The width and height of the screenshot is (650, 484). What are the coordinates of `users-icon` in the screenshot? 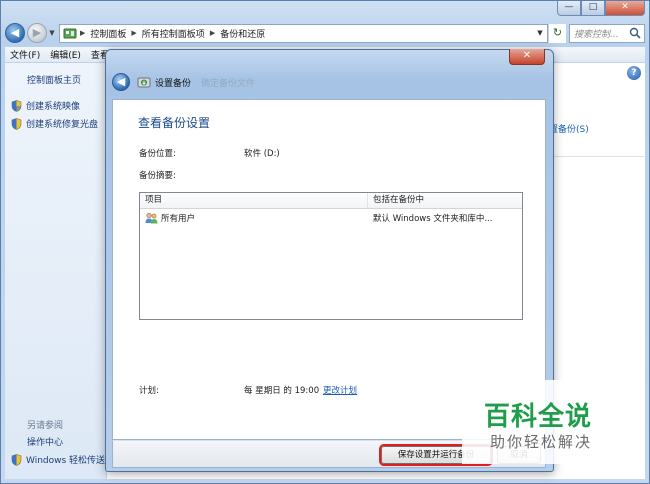 It's located at (151, 217).